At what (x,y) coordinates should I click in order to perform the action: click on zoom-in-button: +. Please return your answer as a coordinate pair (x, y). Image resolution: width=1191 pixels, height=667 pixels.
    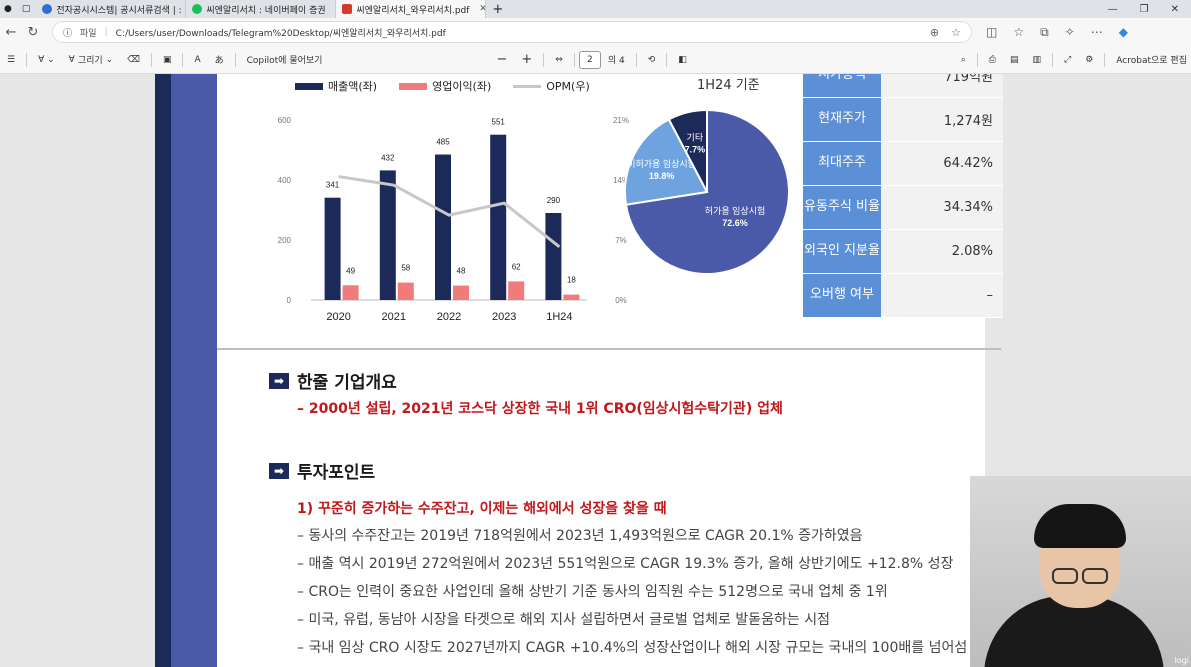
    Looking at the image, I should click on (526, 59).